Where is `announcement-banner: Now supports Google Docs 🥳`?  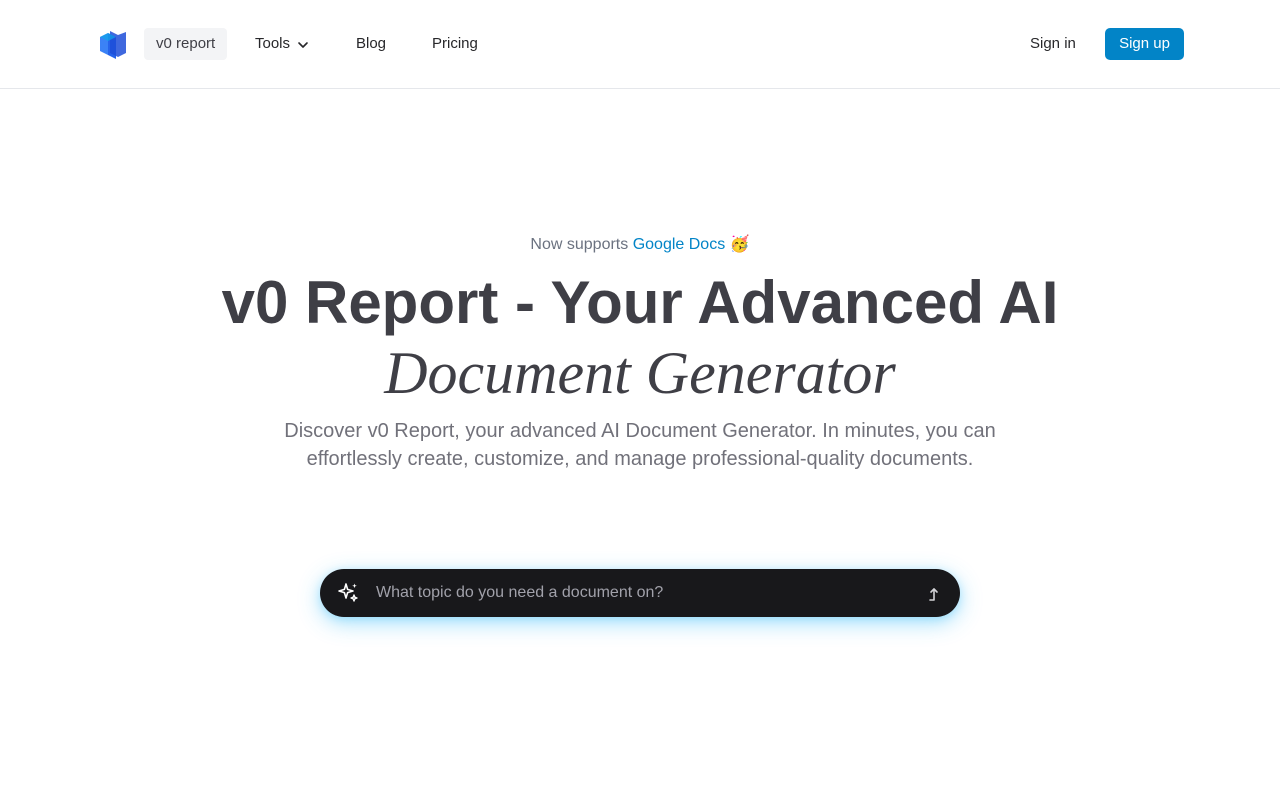
announcement-banner: Now supports Google Docs 🥳 is located at coordinates (640, 244).